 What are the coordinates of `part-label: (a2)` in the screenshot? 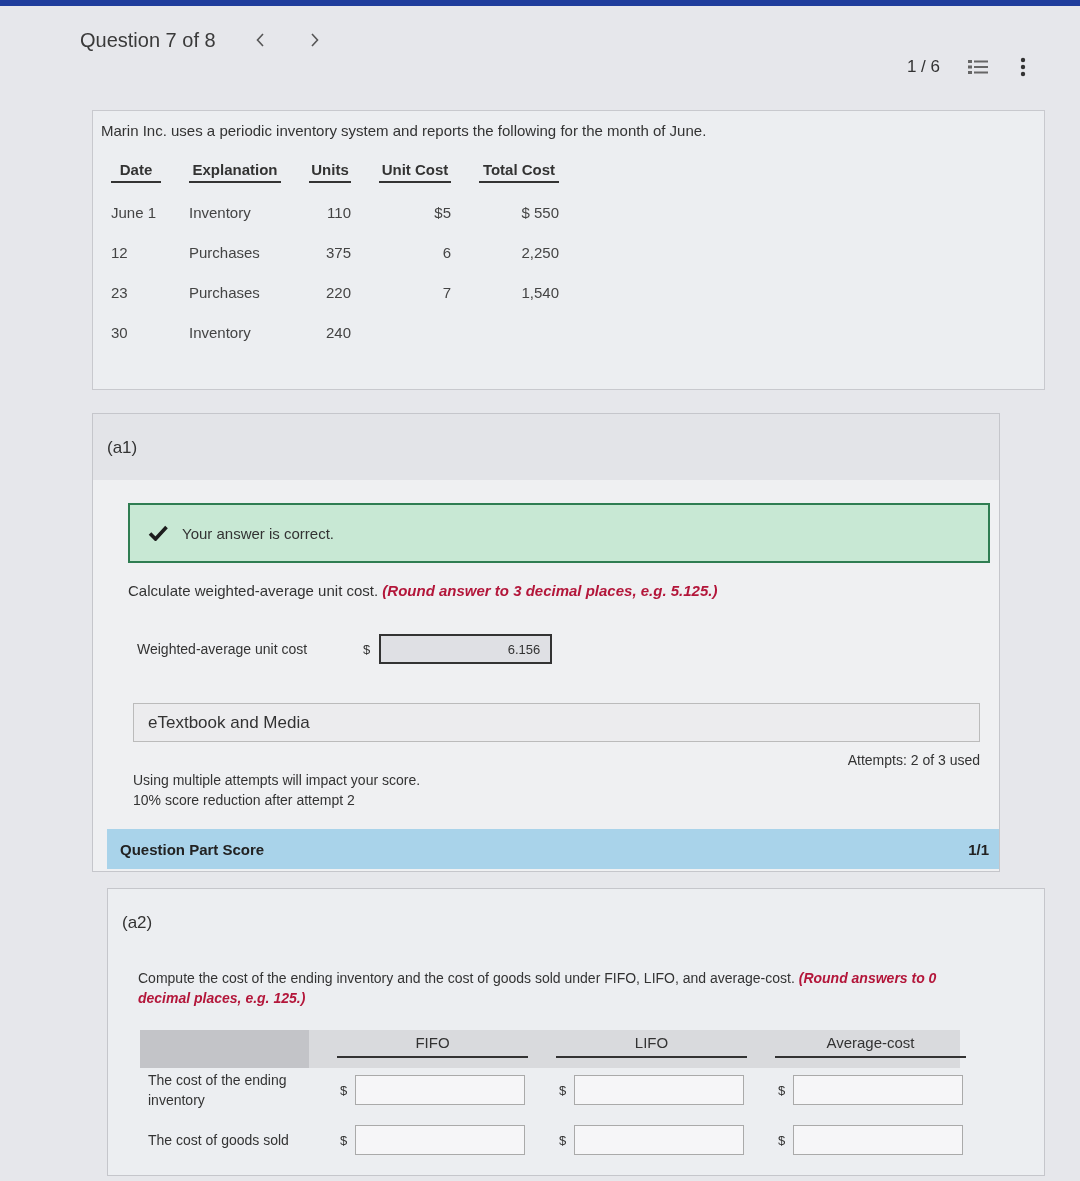 It's located at (137, 923).